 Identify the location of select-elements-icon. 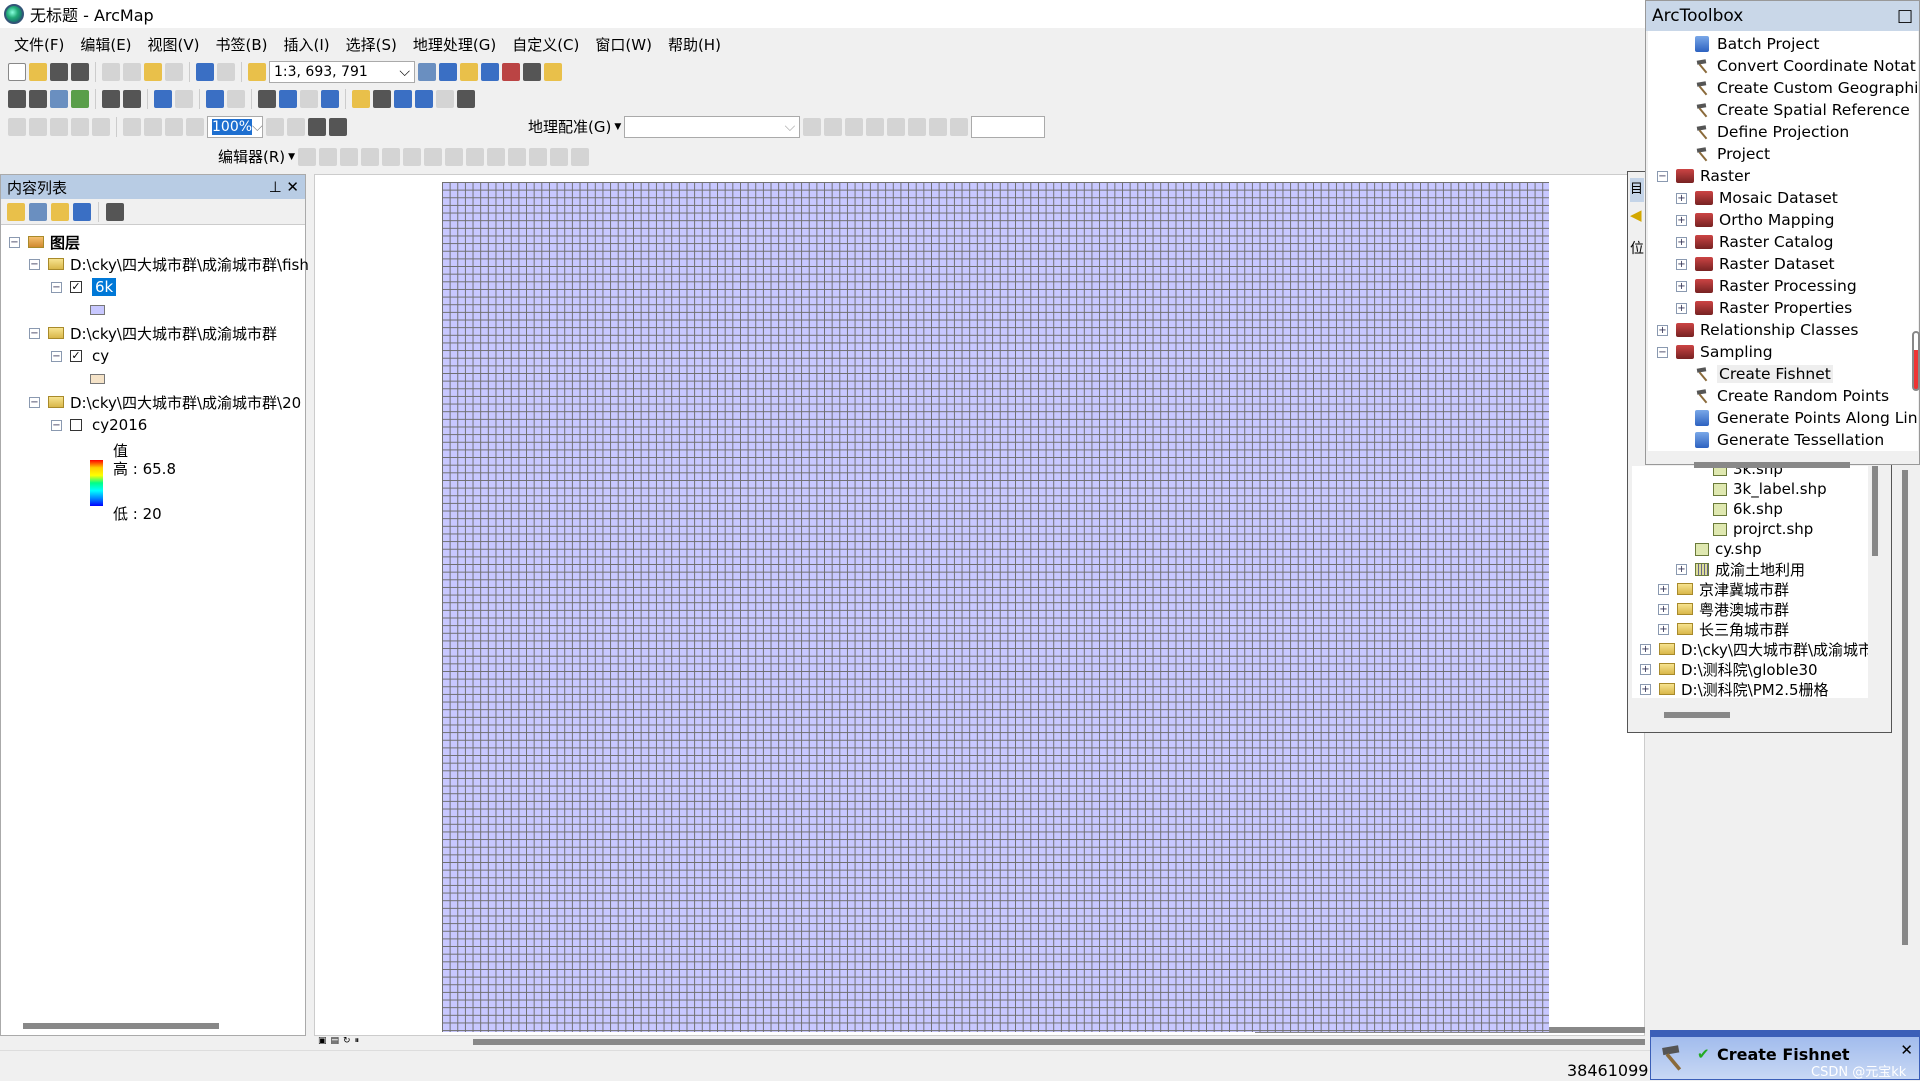
(267, 98).